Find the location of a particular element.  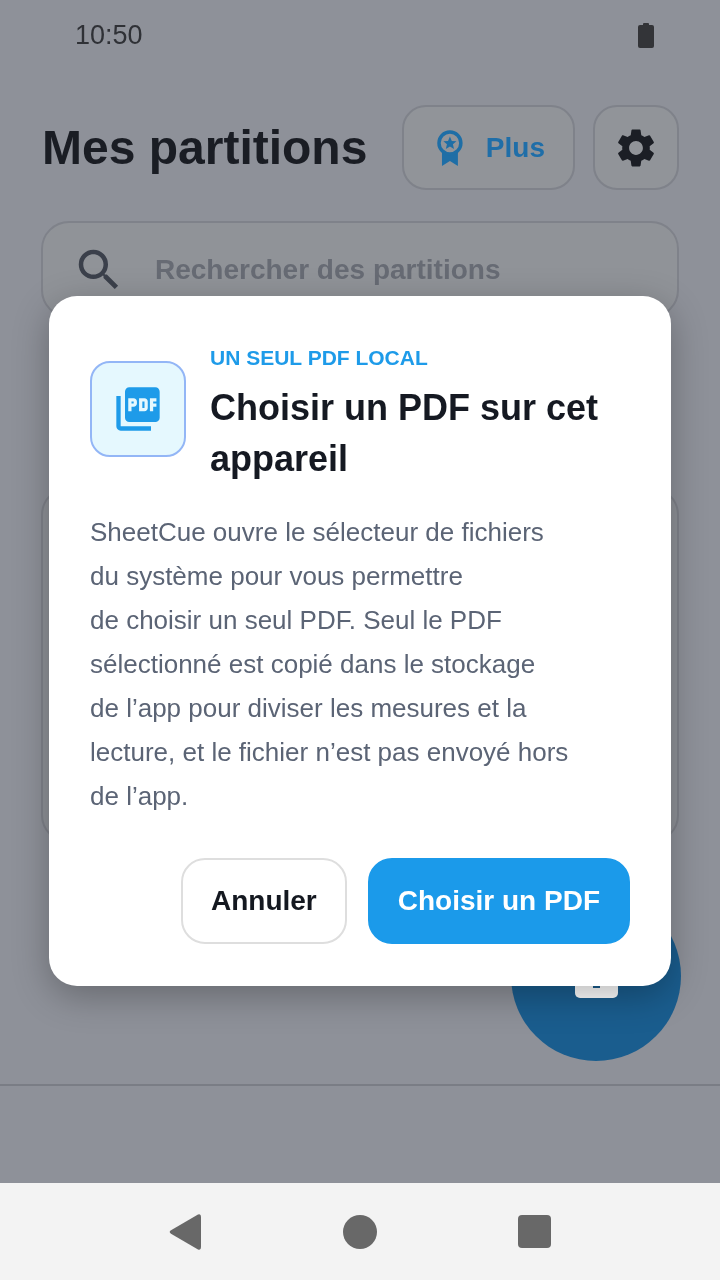

status-time: 10:50 is located at coordinates (109, 35).